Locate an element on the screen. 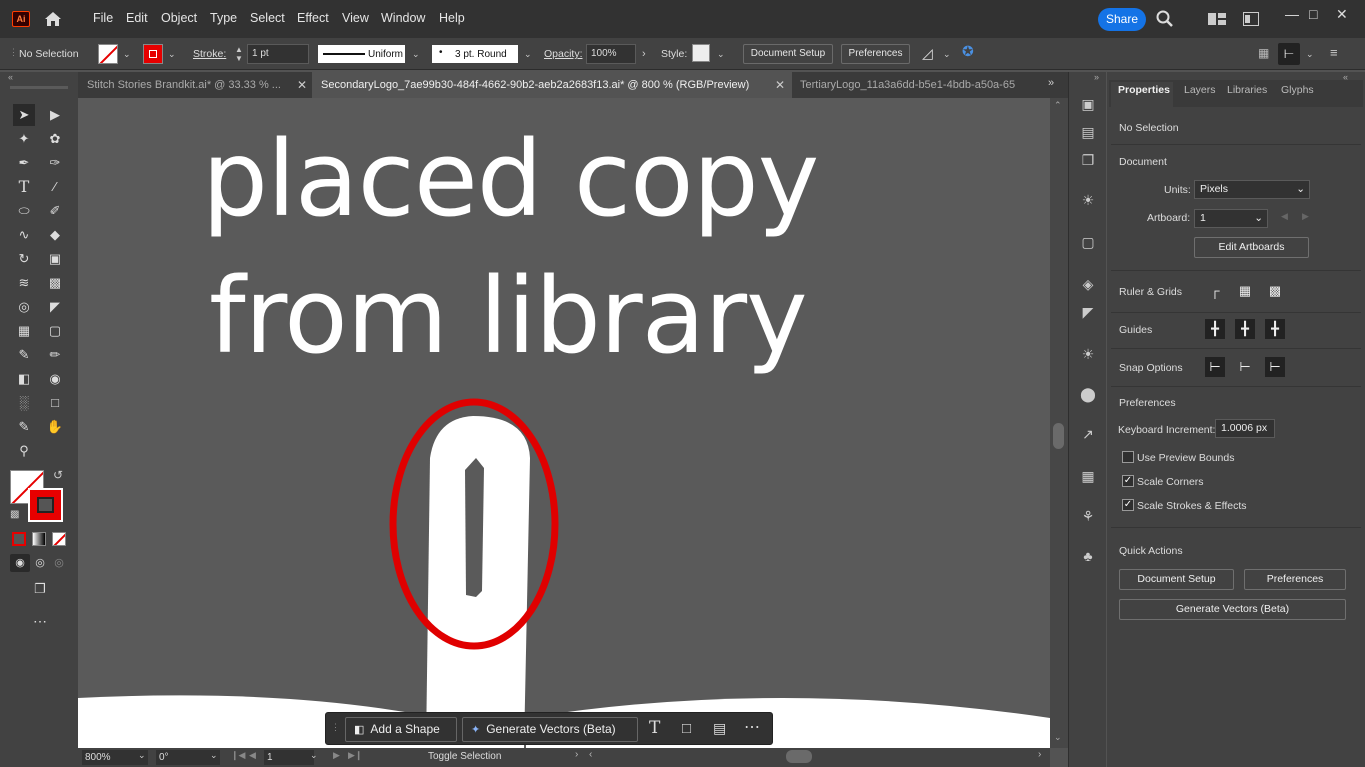 The height and width of the screenshot is (767, 1365). draw-inside-icon: ◎ is located at coordinates (59, 563).